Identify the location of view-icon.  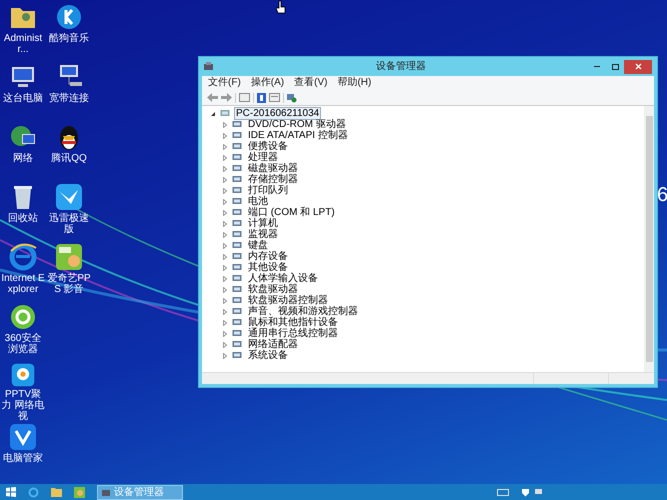
(274, 97).